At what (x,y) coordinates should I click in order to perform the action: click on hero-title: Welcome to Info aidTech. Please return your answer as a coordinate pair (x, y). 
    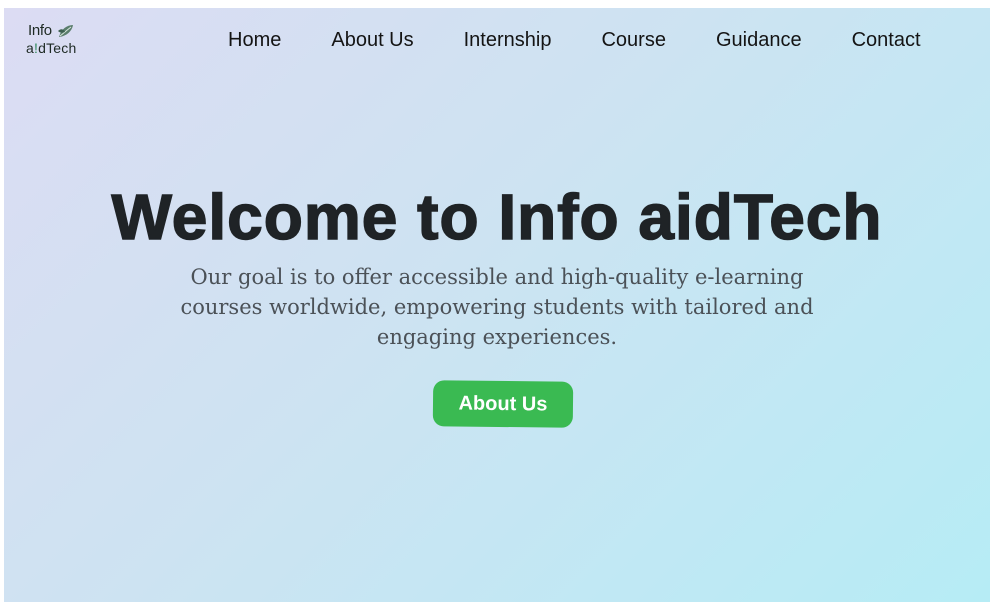
    Looking at the image, I should click on (497, 217).